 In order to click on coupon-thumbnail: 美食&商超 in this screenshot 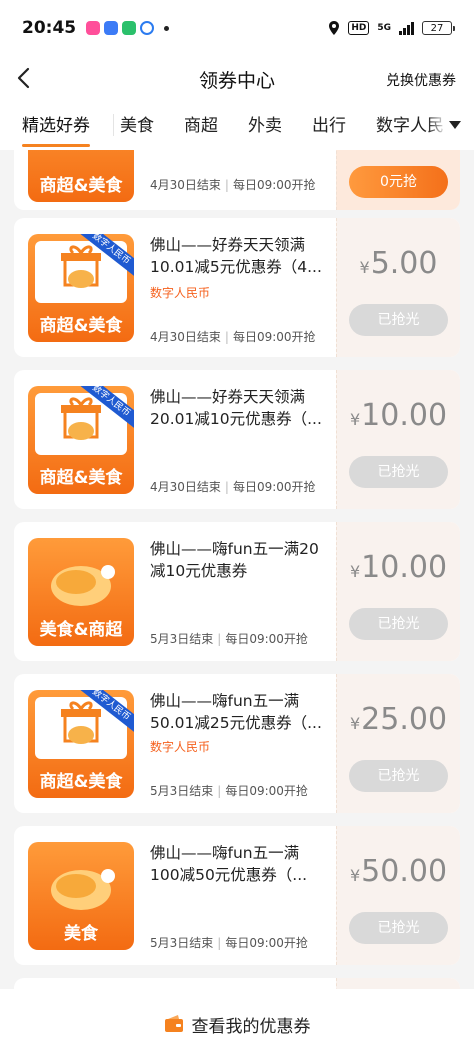, I will do `click(81, 592)`.